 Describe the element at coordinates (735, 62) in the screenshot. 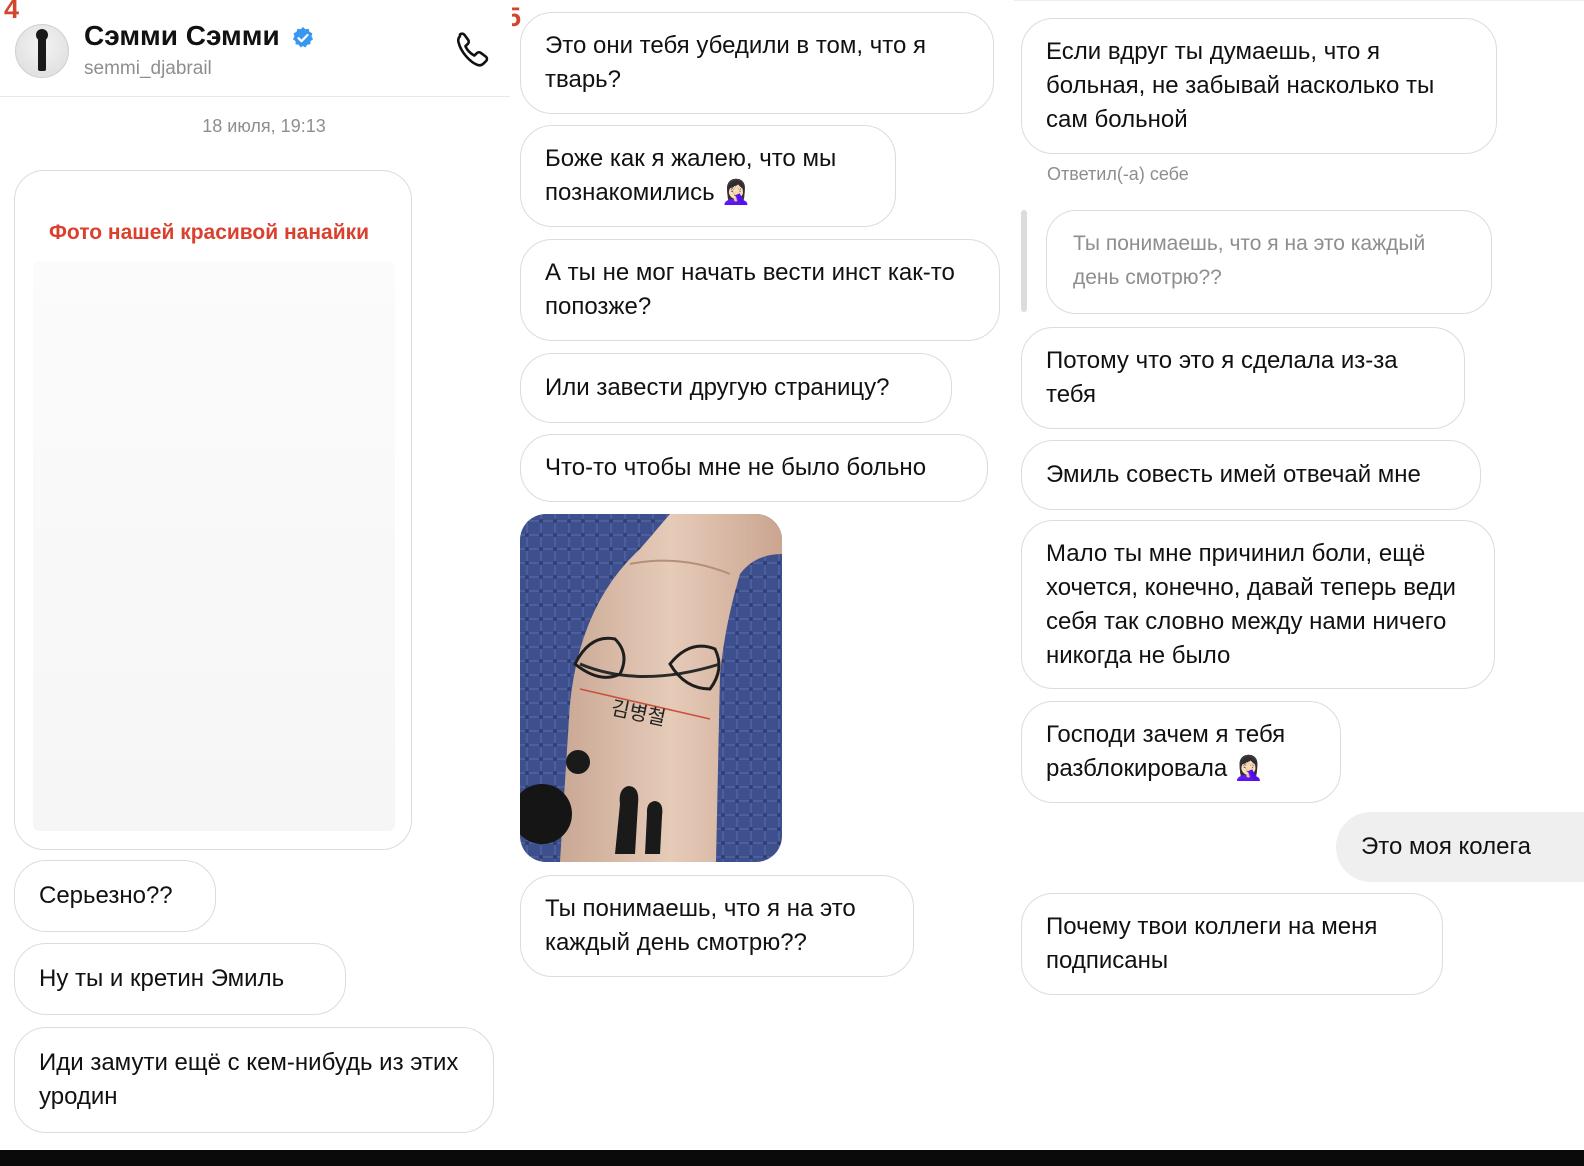

I see `message-text: Это они тебя убедили в том, что я тварь?` at that location.